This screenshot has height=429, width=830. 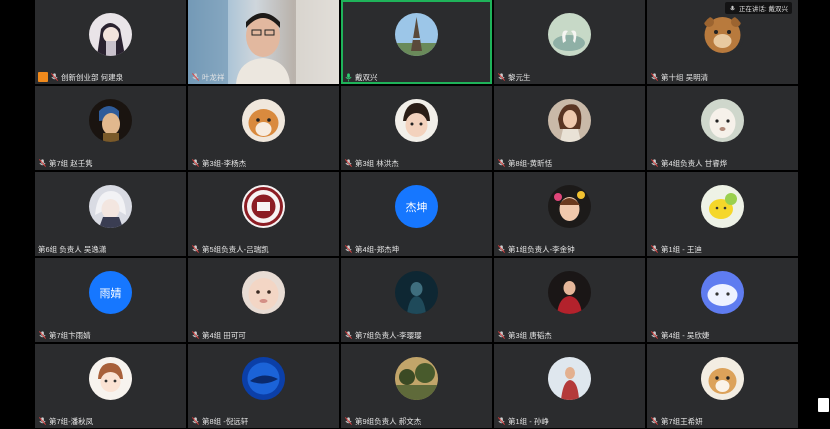 I want to click on participant-tile: 第1组负责人-李金钟, so click(x=569, y=214).